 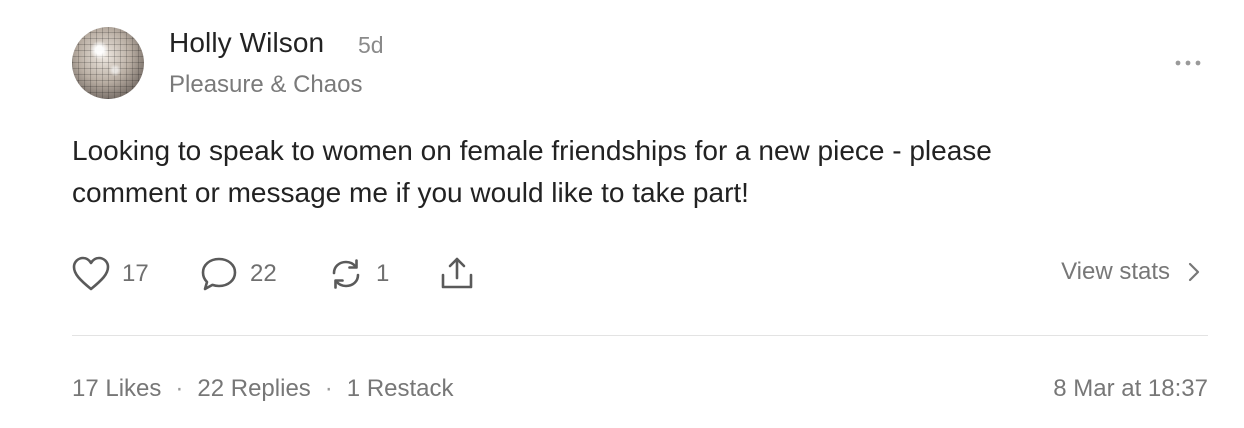 I want to click on divider, so click(x=640, y=335).